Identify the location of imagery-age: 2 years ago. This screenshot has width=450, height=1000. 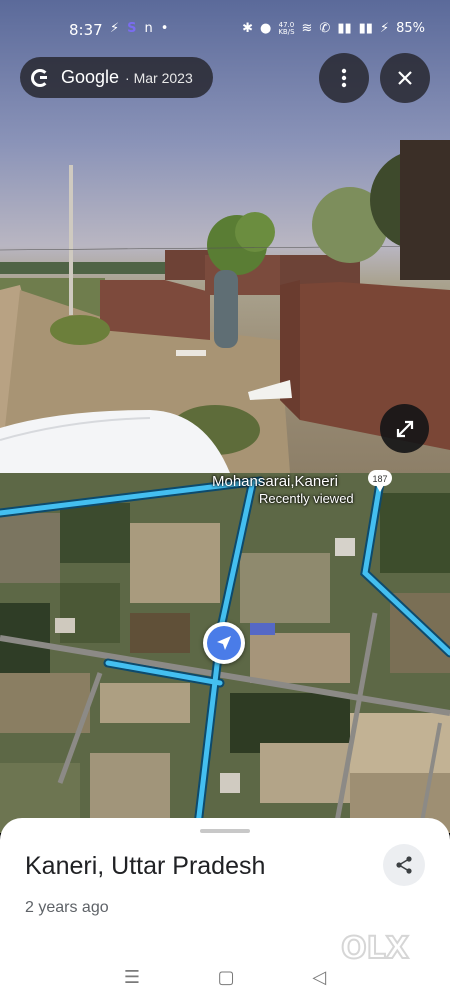
(67, 907).